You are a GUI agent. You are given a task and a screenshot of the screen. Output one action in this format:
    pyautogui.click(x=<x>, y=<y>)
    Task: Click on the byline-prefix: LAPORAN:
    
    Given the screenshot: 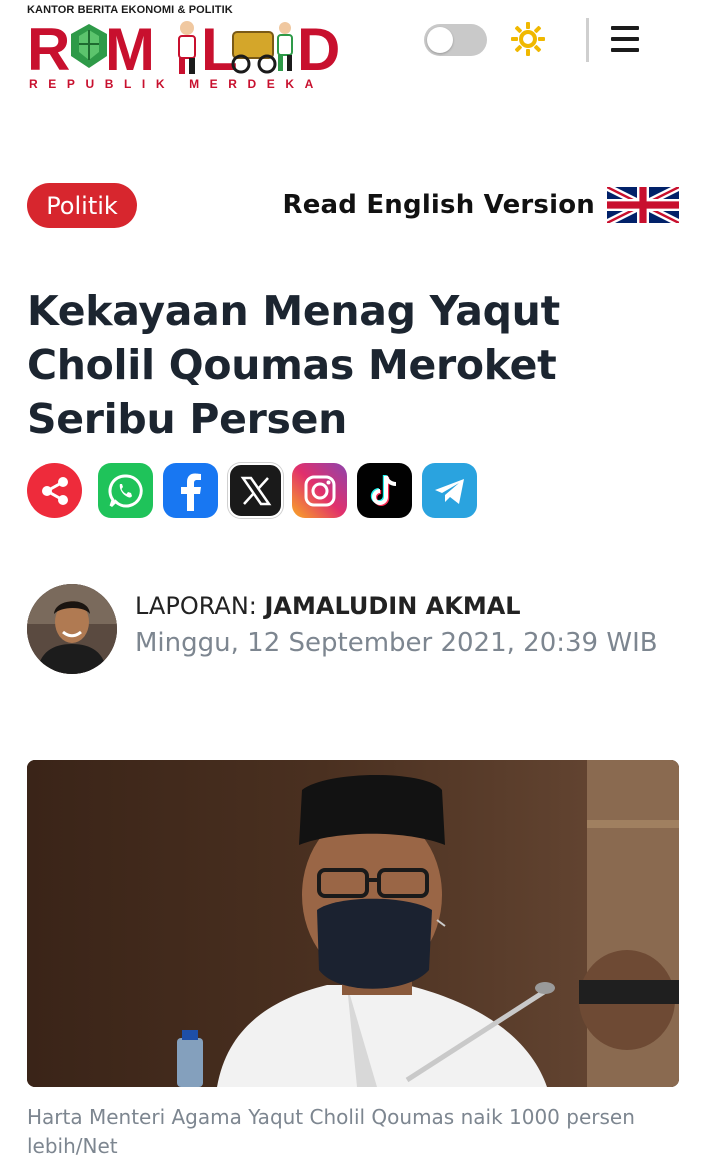 What is the action you would take?
    pyautogui.click(x=200, y=606)
    